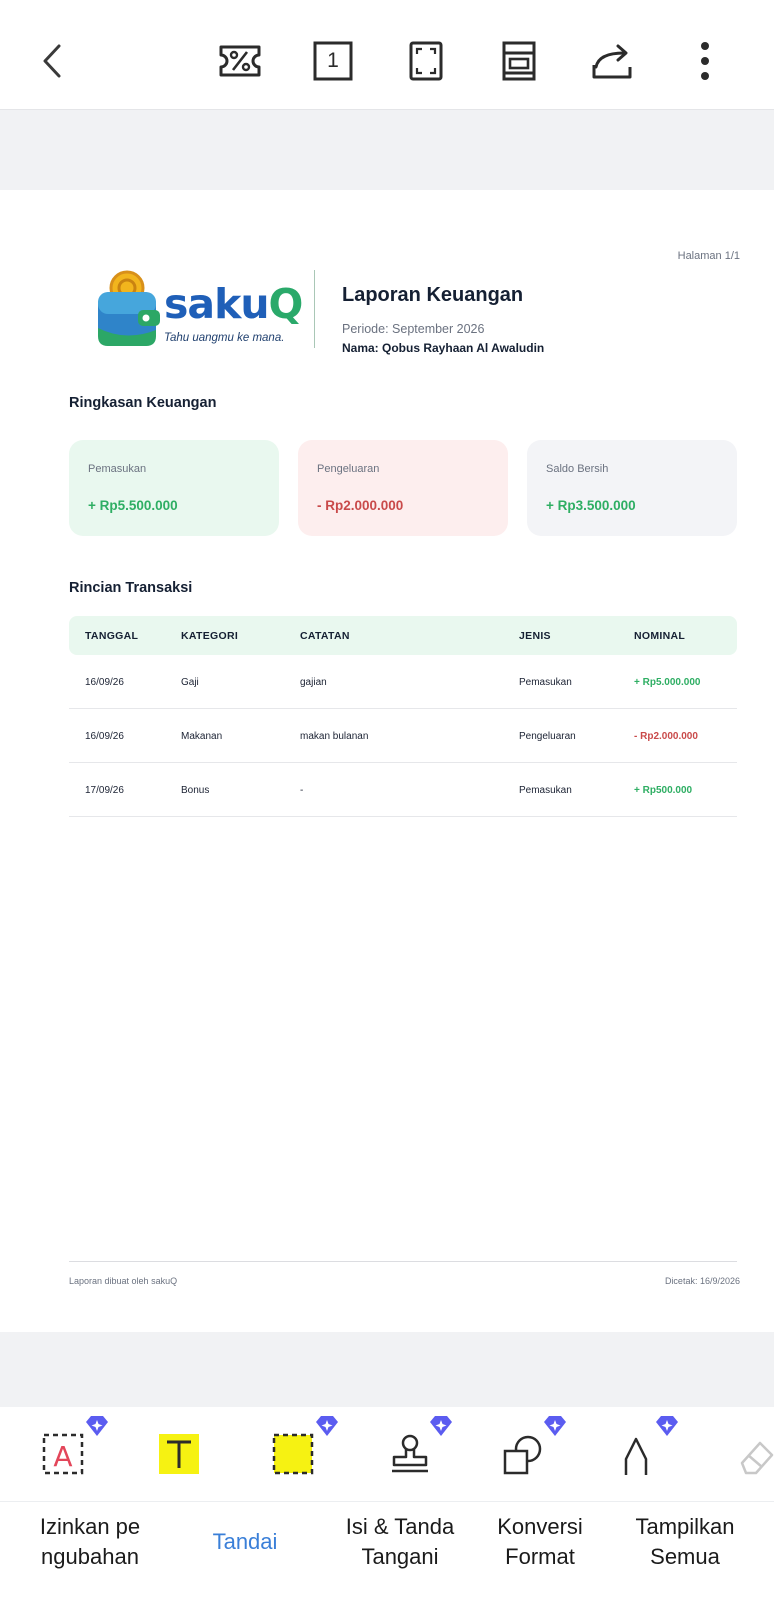 The height and width of the screenshot is (1600, 774). I want to click on cell-category: Makanan, so click(202, 736).